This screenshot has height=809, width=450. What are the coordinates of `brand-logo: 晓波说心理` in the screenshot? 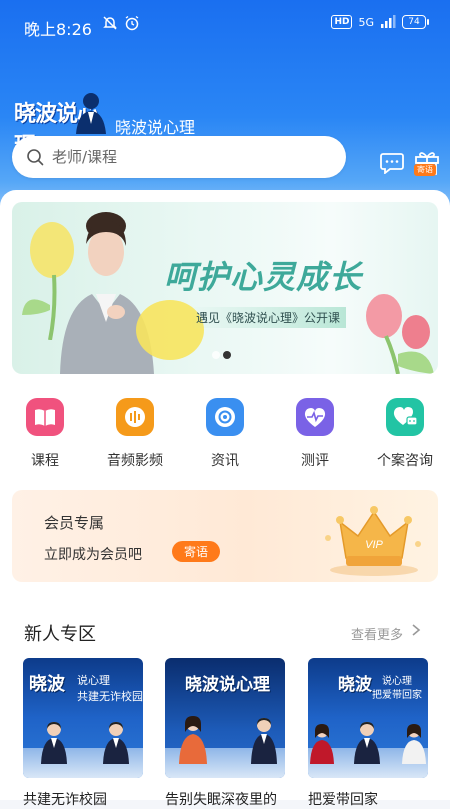 It's located at (64, 124).